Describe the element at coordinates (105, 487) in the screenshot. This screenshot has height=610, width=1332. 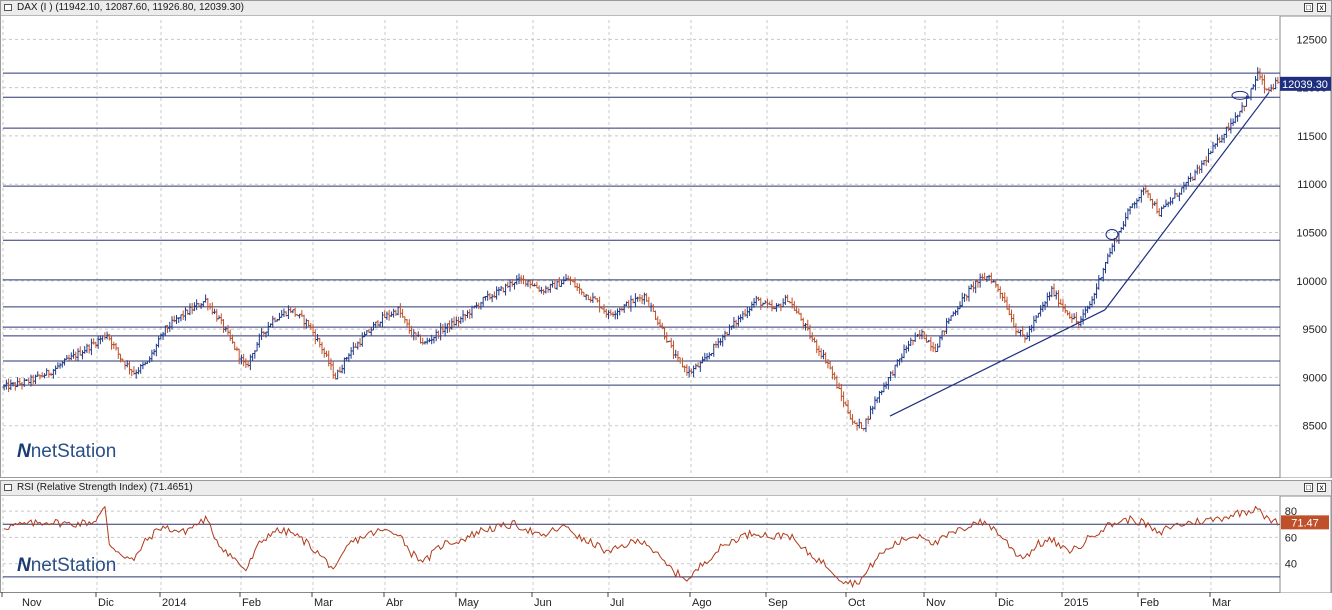
I see `rsi-panel-title: RSI (Relative Strength Index) (71.4651)` at that location.